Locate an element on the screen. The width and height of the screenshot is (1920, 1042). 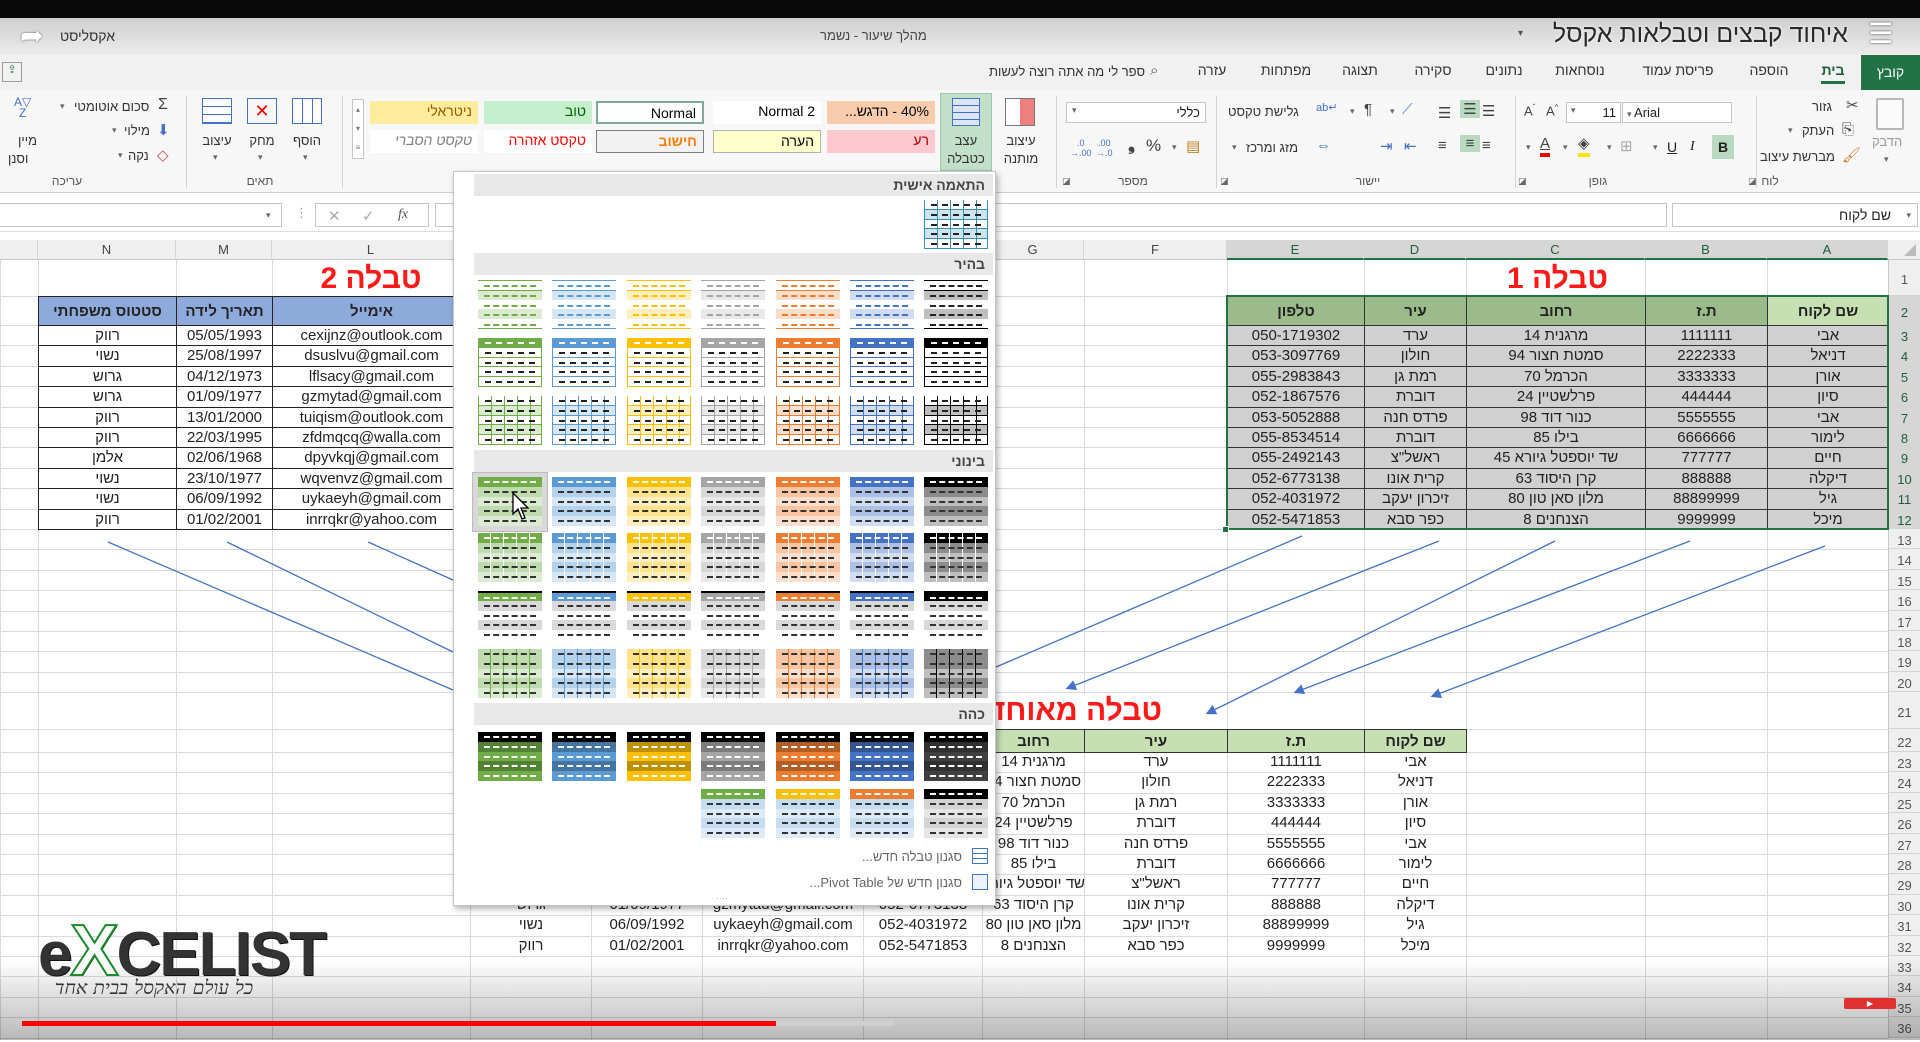
video-progress-track is located at coordinates (458, 1023).